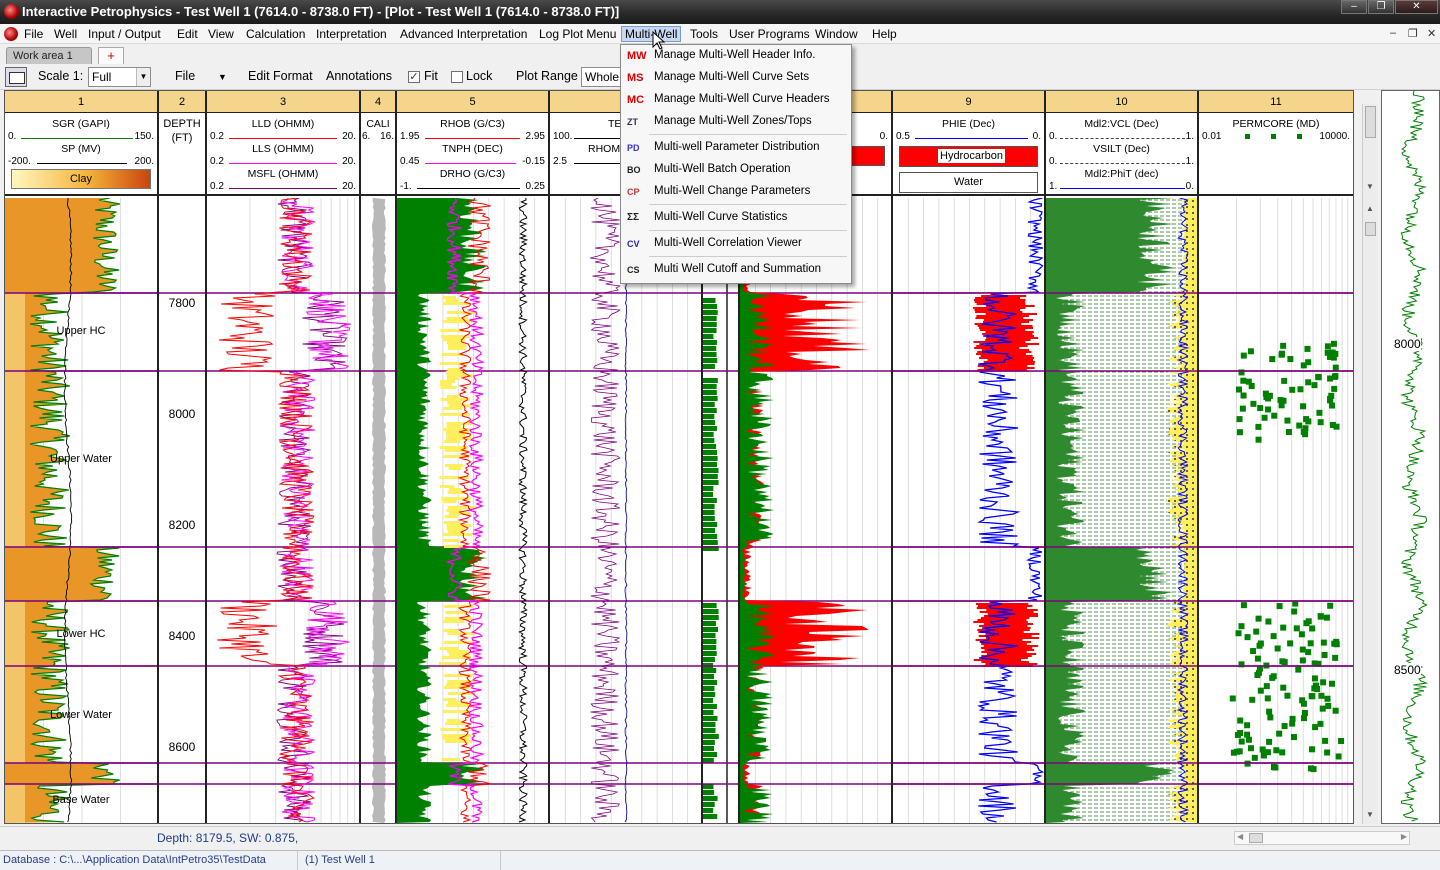 This screenshot has width=1440, height=870. Describe the element at coordinates (124, 34) in the screenshot. I see `menu-input-output: Input / Output` at that location.